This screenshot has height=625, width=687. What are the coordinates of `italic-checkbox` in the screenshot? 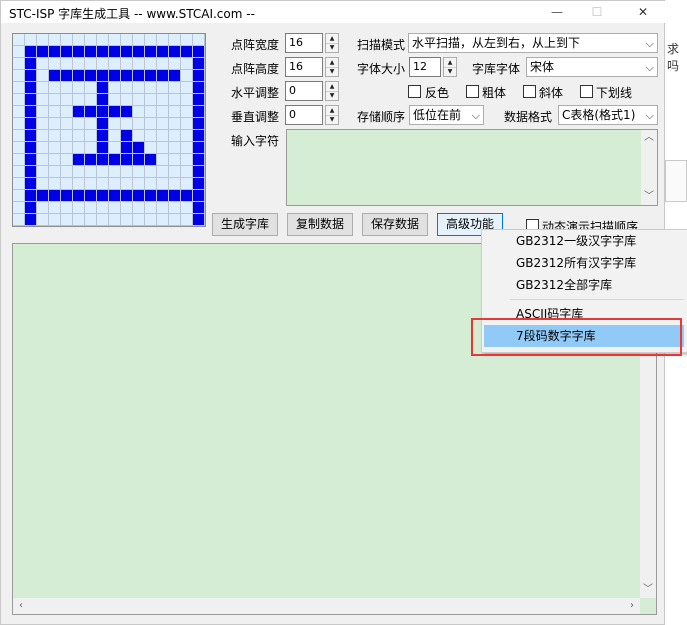 It's located at (529, 91).